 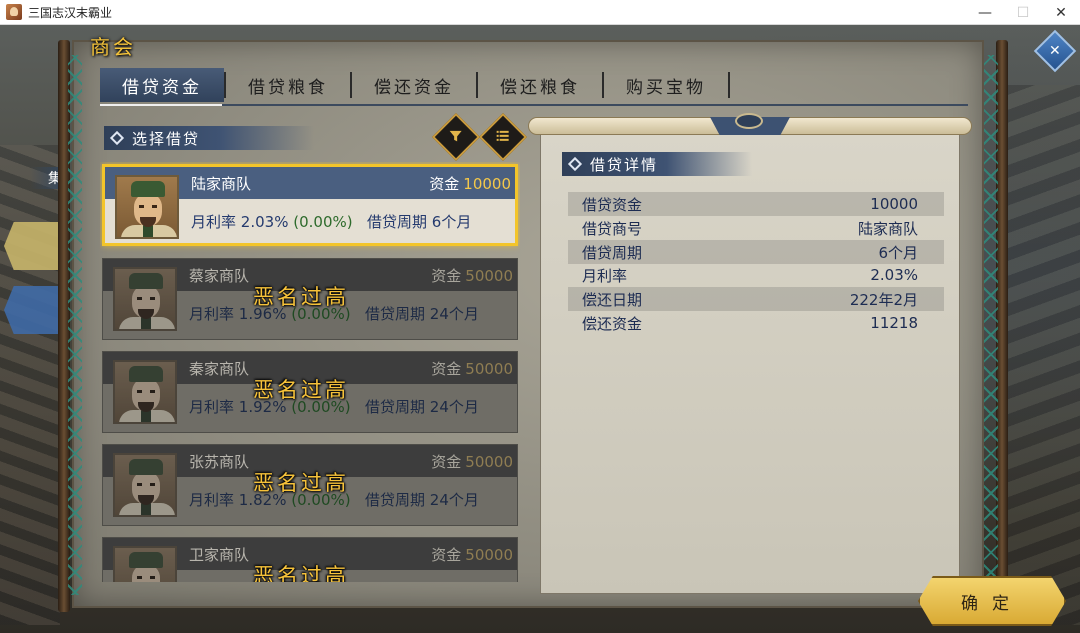 I want to click on tab-borrow-funds: 借贷资金, so click(x=162, y=85).